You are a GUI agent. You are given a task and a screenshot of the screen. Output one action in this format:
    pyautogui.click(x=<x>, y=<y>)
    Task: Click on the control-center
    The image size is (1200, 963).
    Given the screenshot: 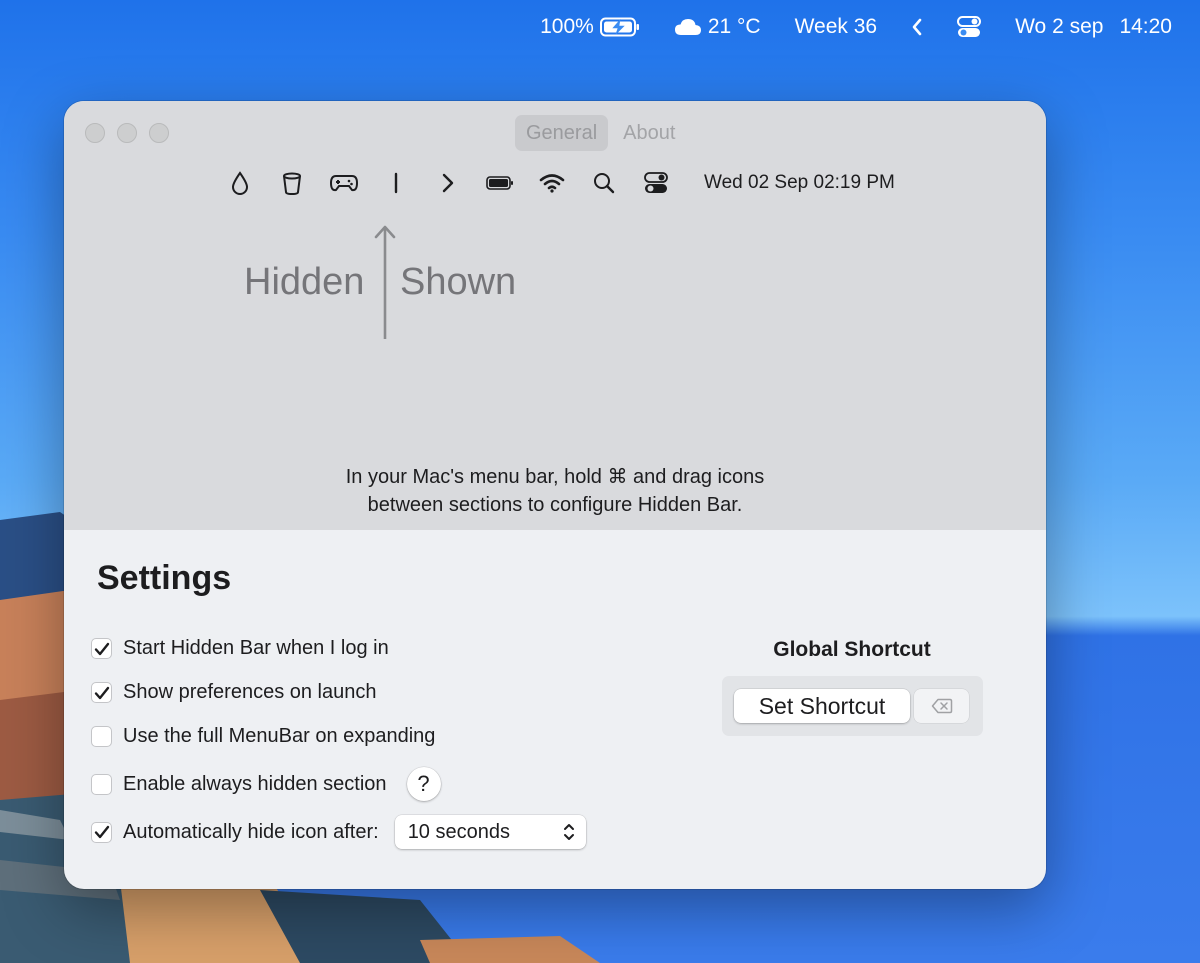 What is the action you would take?
    pyautogui.click(x=969, y=27)
    